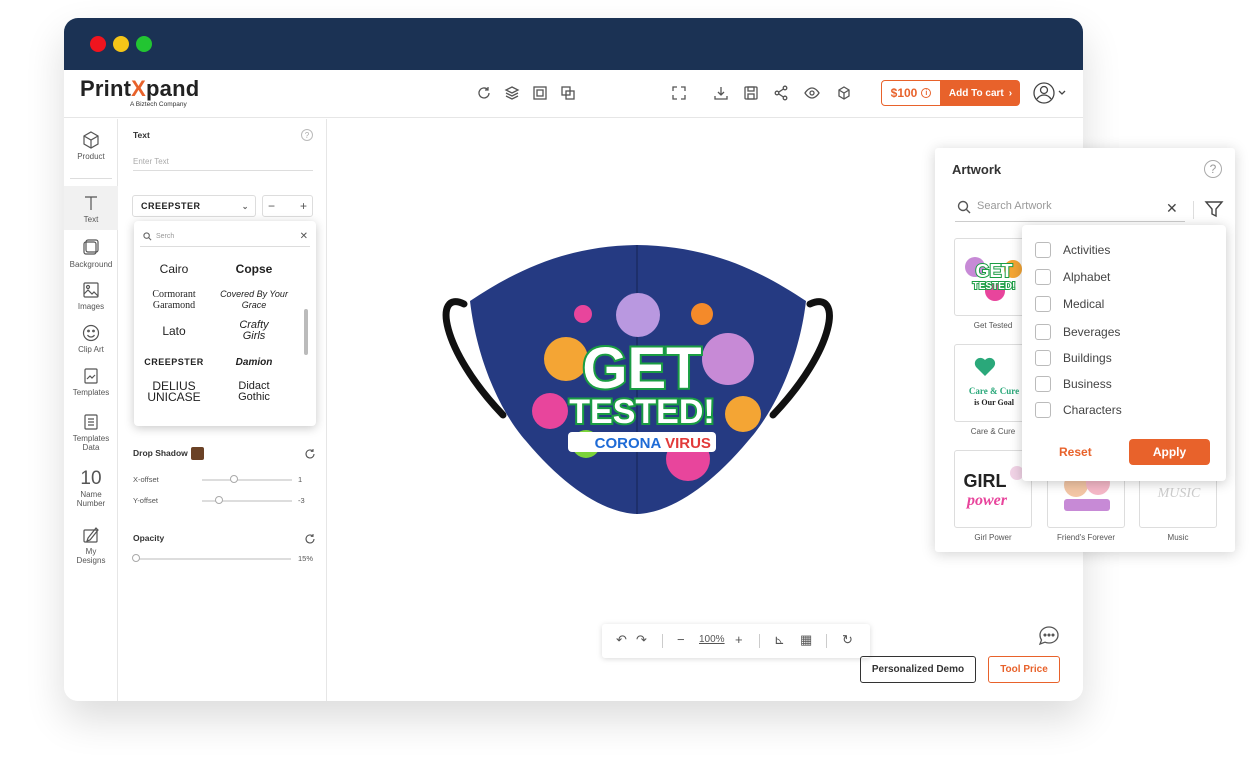 The image size is (1250, 766). I want to click on artwork-thumb-girl-power: GIRL power, so click(993, 489).